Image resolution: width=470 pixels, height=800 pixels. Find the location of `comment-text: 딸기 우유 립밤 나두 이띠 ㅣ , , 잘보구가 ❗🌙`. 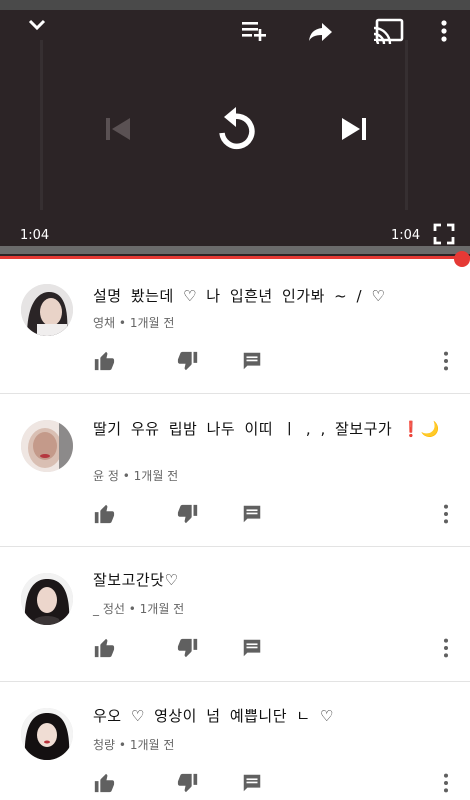

comment-text: 딸기 우유 립밤 나두 이띠 ㅣ , , 잘보구가 ❗🌙 is located at coordinates (266, 429).